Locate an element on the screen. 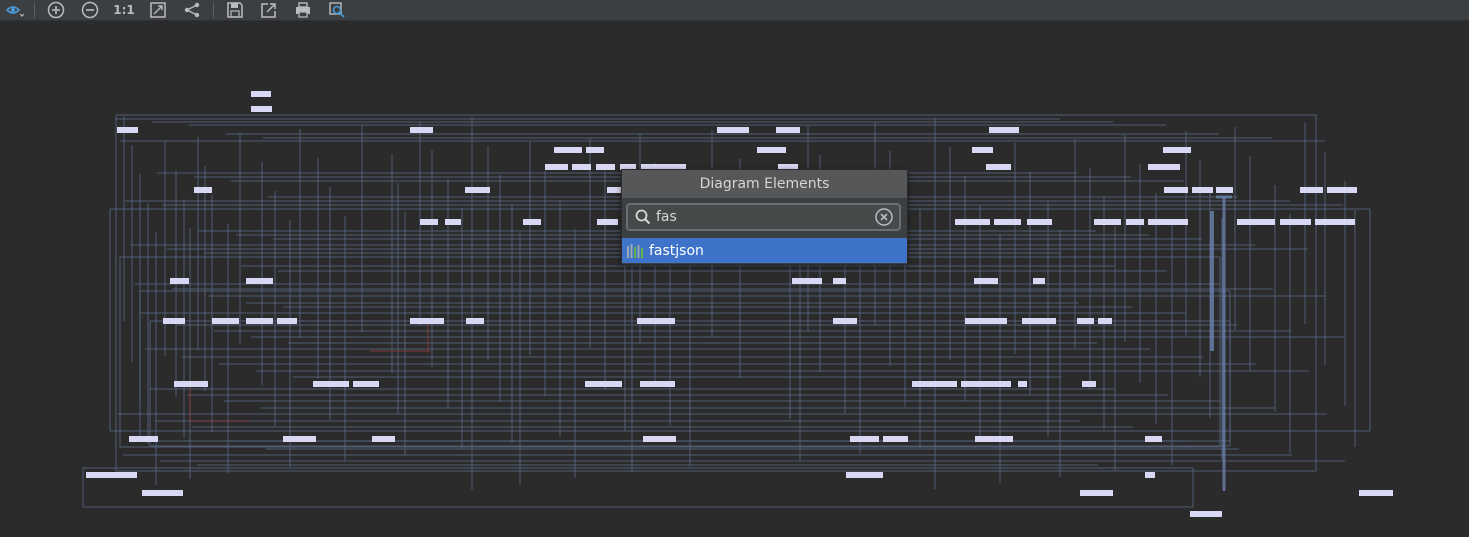 The image size is (1469, 537). search-input is located at coordinates (763, 217).